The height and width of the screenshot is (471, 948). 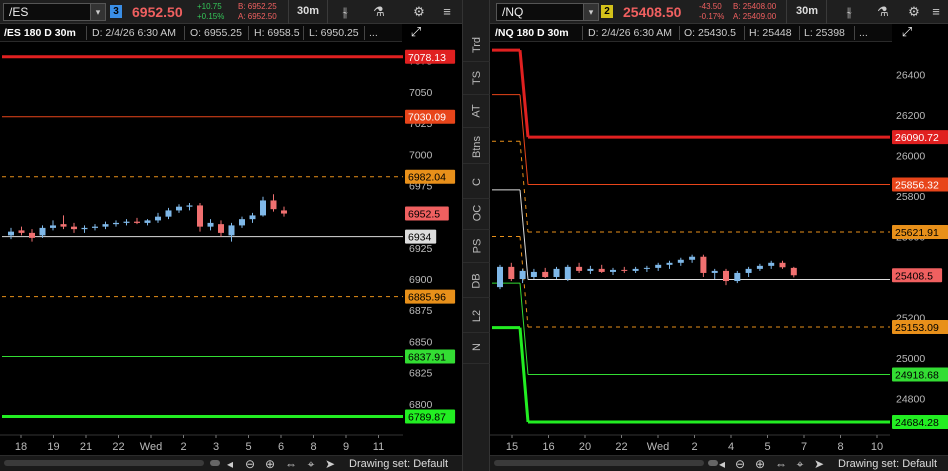 I want to click on x-tick-label: 20, so click(x=585, y=447).